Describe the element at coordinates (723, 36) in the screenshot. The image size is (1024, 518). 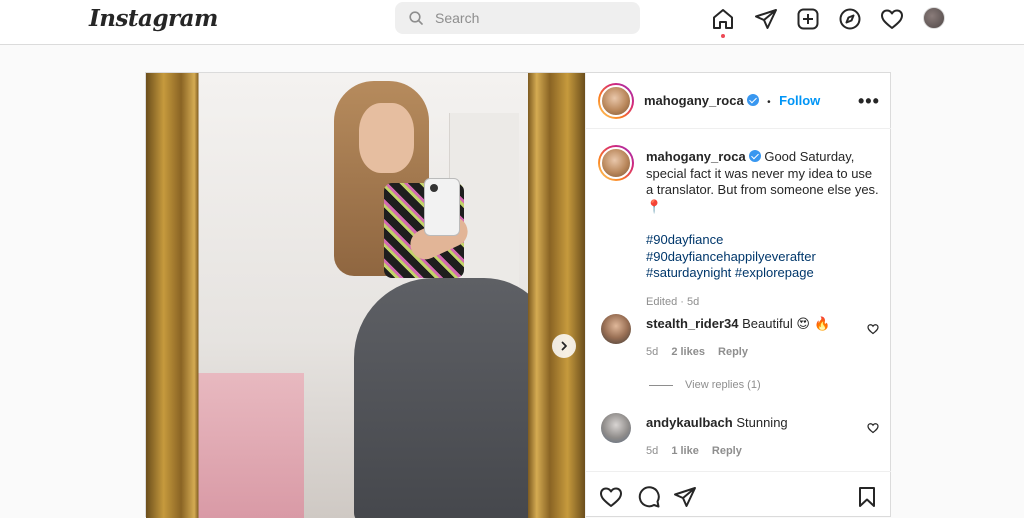
I see `notification-dot` at that location.